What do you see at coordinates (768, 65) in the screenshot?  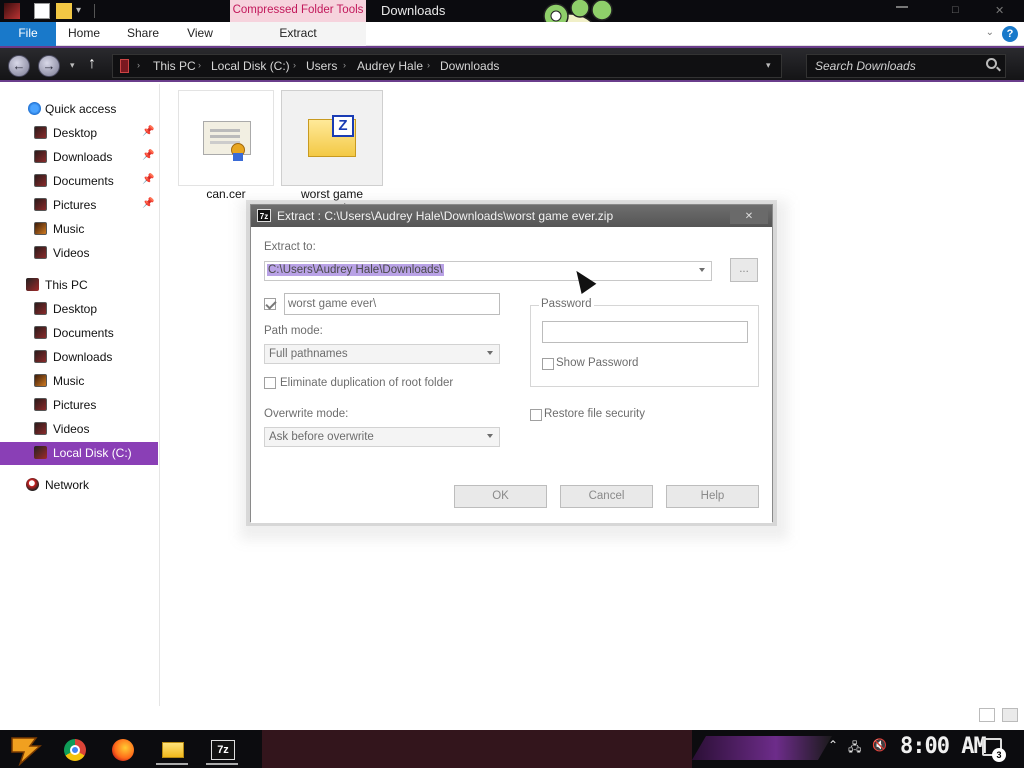 I see `address-dropdown-icon: ▾` at bounding box center [768, 65].